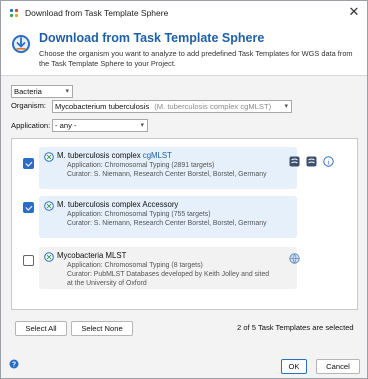  Describe the element at coordinates (213, 106) in the screenshot. I see `organism-hint: (M. tuberculosis complex cgMLST)` at that location.